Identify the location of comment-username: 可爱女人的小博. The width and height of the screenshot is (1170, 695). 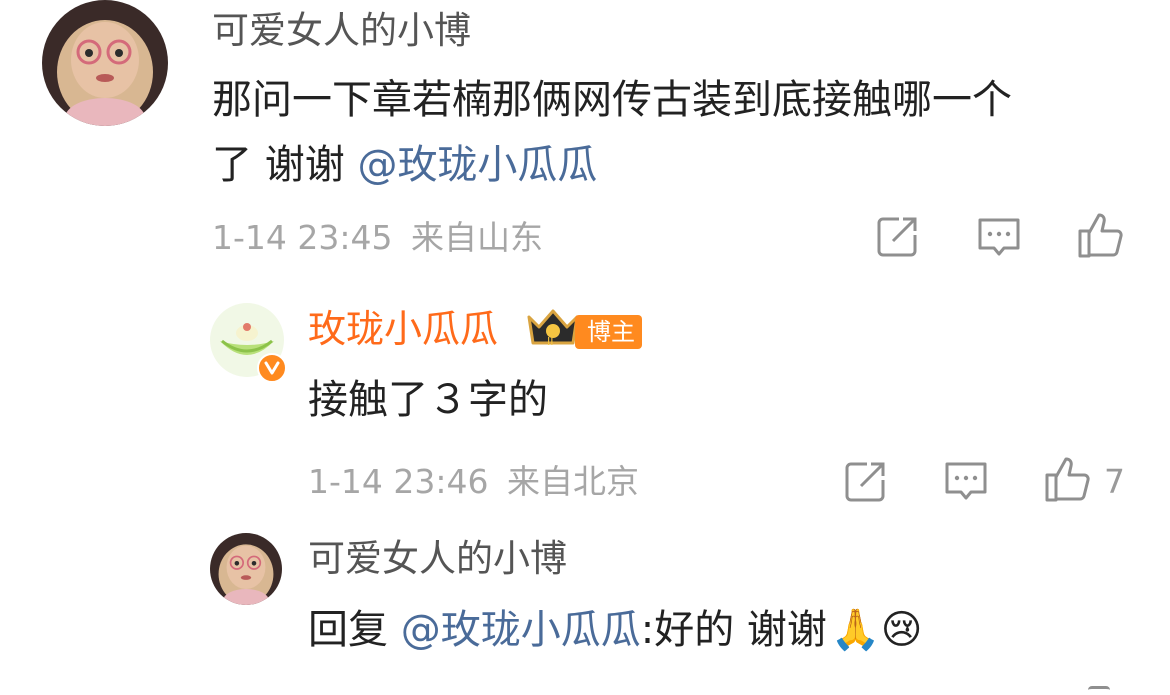
(341, 30).